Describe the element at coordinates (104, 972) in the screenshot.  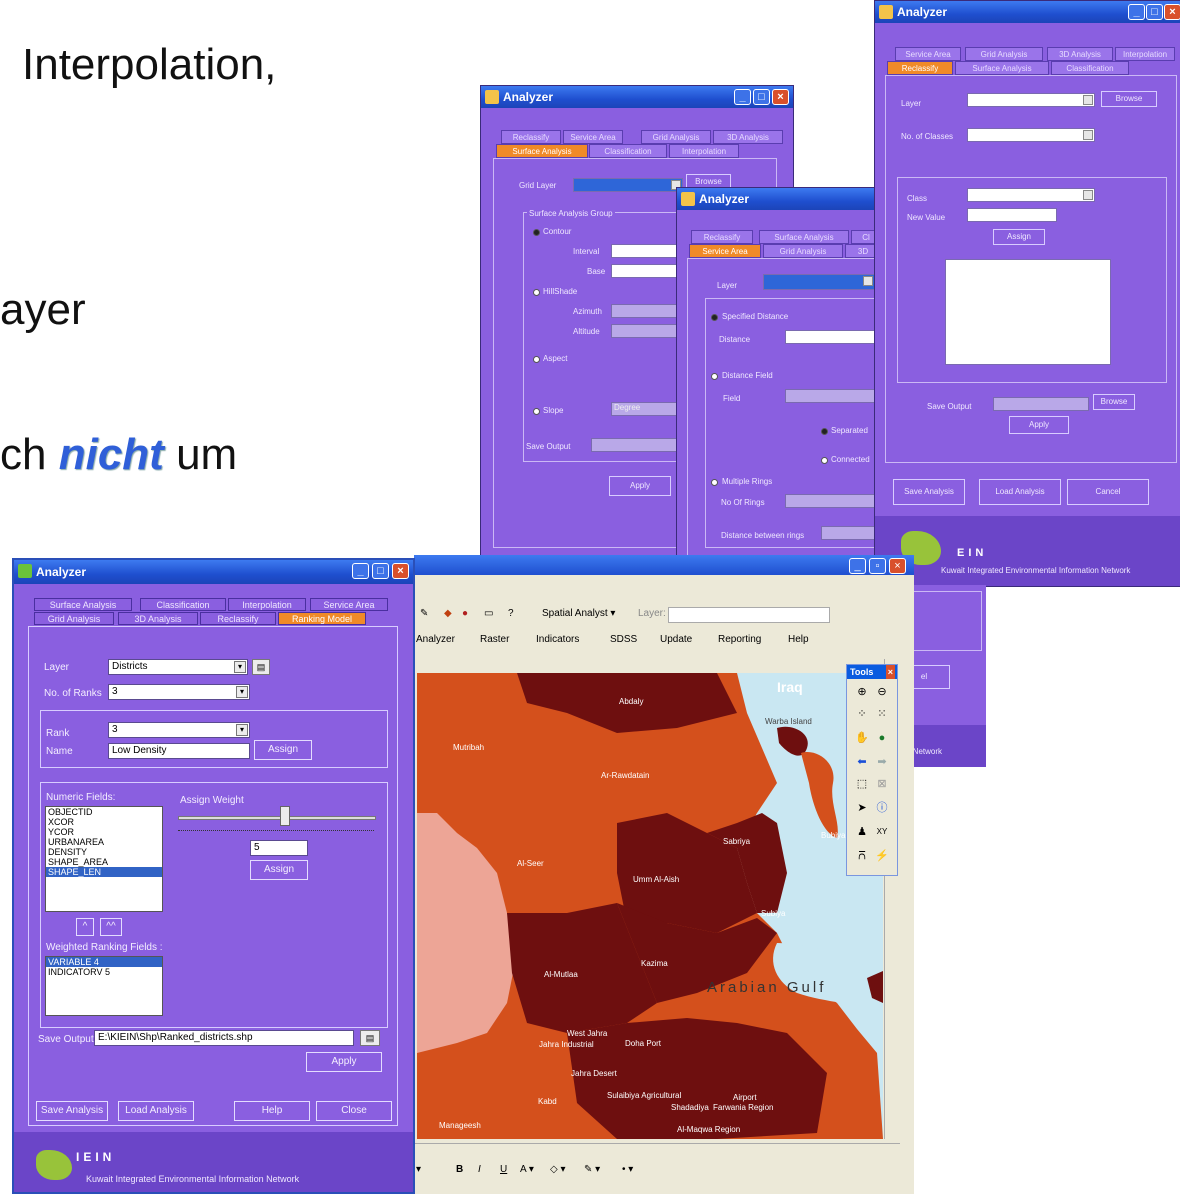
I see `list-item: INDICATORV 5` at that location.